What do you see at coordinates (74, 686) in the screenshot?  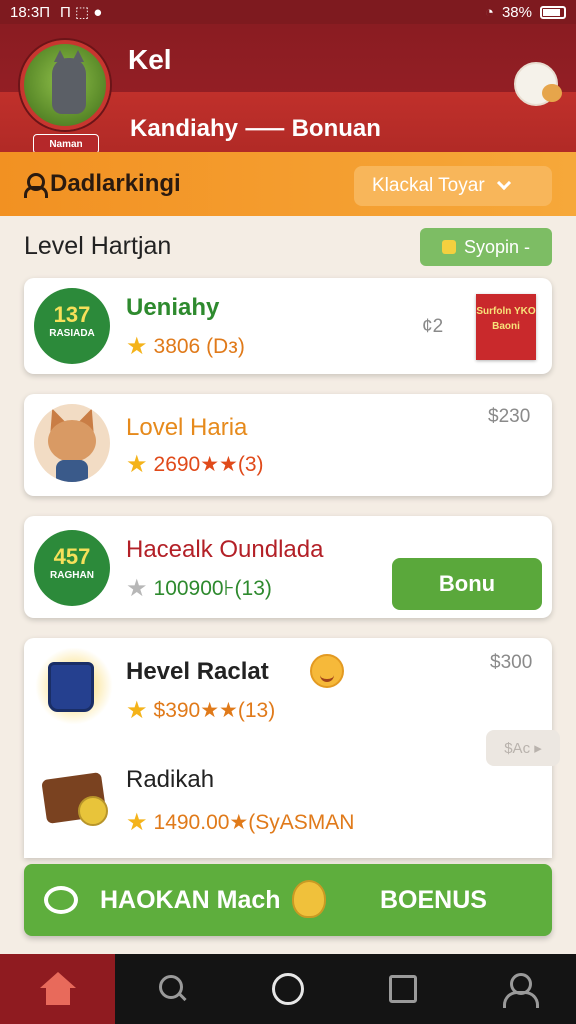 I see `product-icon` at bounding box center [74, 686].